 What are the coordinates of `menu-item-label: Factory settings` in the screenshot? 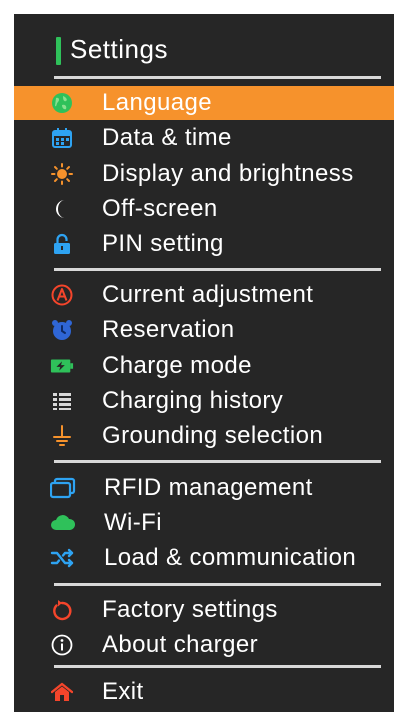 It's located at (190, 609).